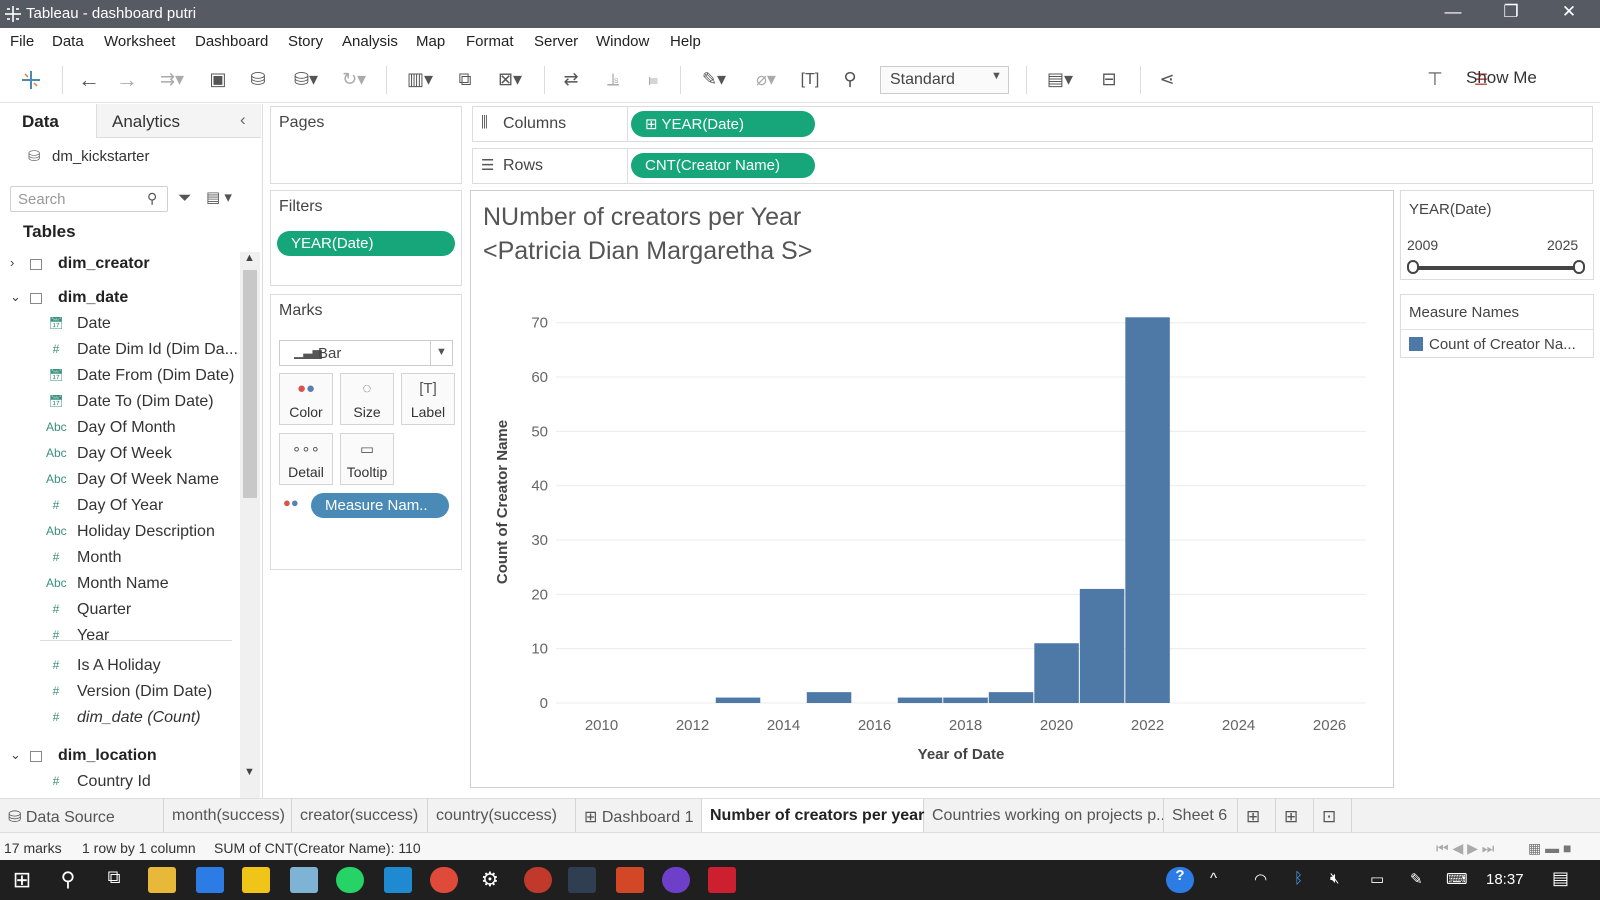 This screenshot has width=1600, height=900. I want to click on field-item: # Year, so click(120, 637).